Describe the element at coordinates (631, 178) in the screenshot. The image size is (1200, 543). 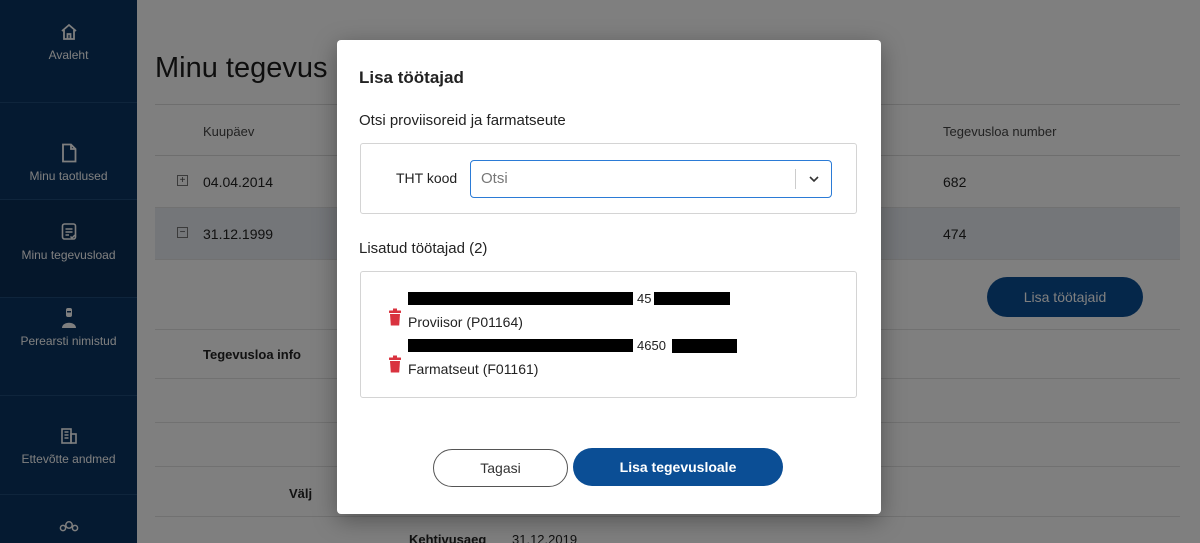
I see `search-input` at that location.